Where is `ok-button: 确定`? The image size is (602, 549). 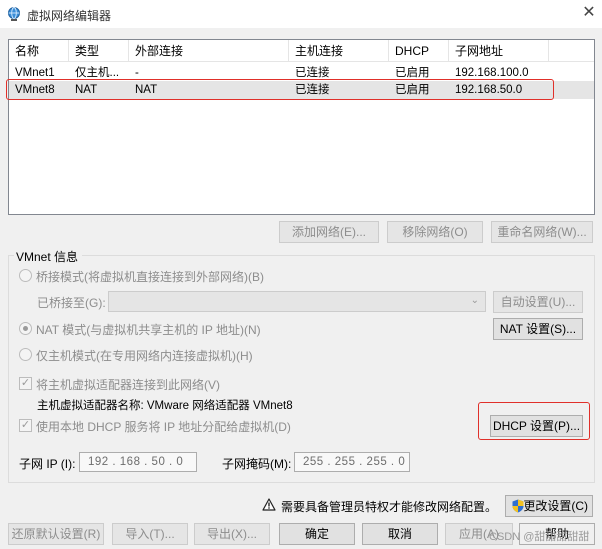
ok-button: 确定 is located at coordinates (317, 534).